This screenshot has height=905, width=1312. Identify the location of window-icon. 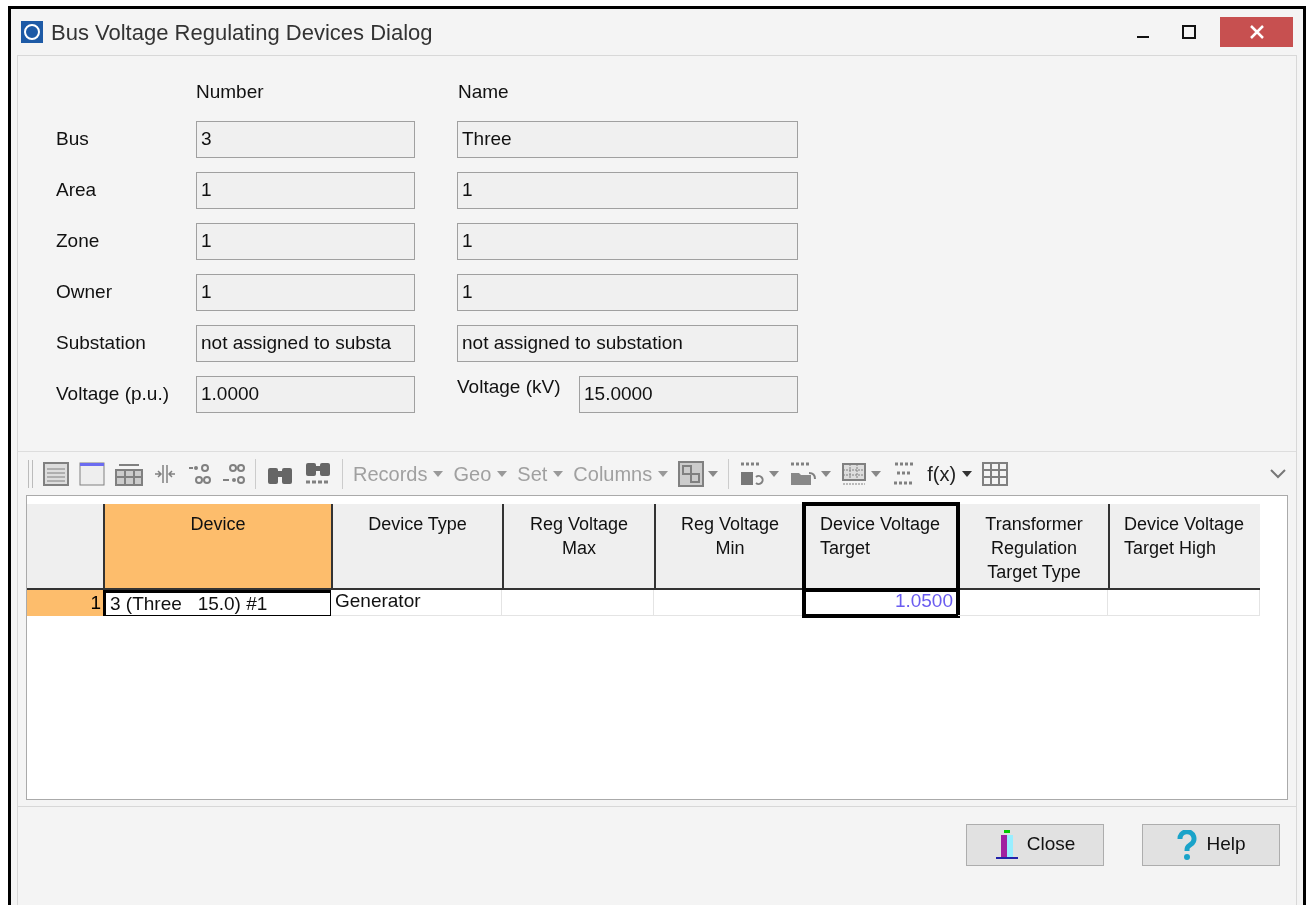
(92, 473).